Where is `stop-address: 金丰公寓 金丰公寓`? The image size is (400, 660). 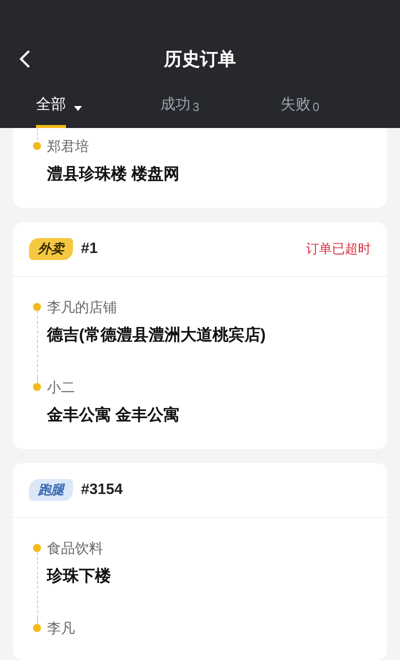
stop-address: 金丰公寓 金丰公寓 is located at coordinates (113, 415).